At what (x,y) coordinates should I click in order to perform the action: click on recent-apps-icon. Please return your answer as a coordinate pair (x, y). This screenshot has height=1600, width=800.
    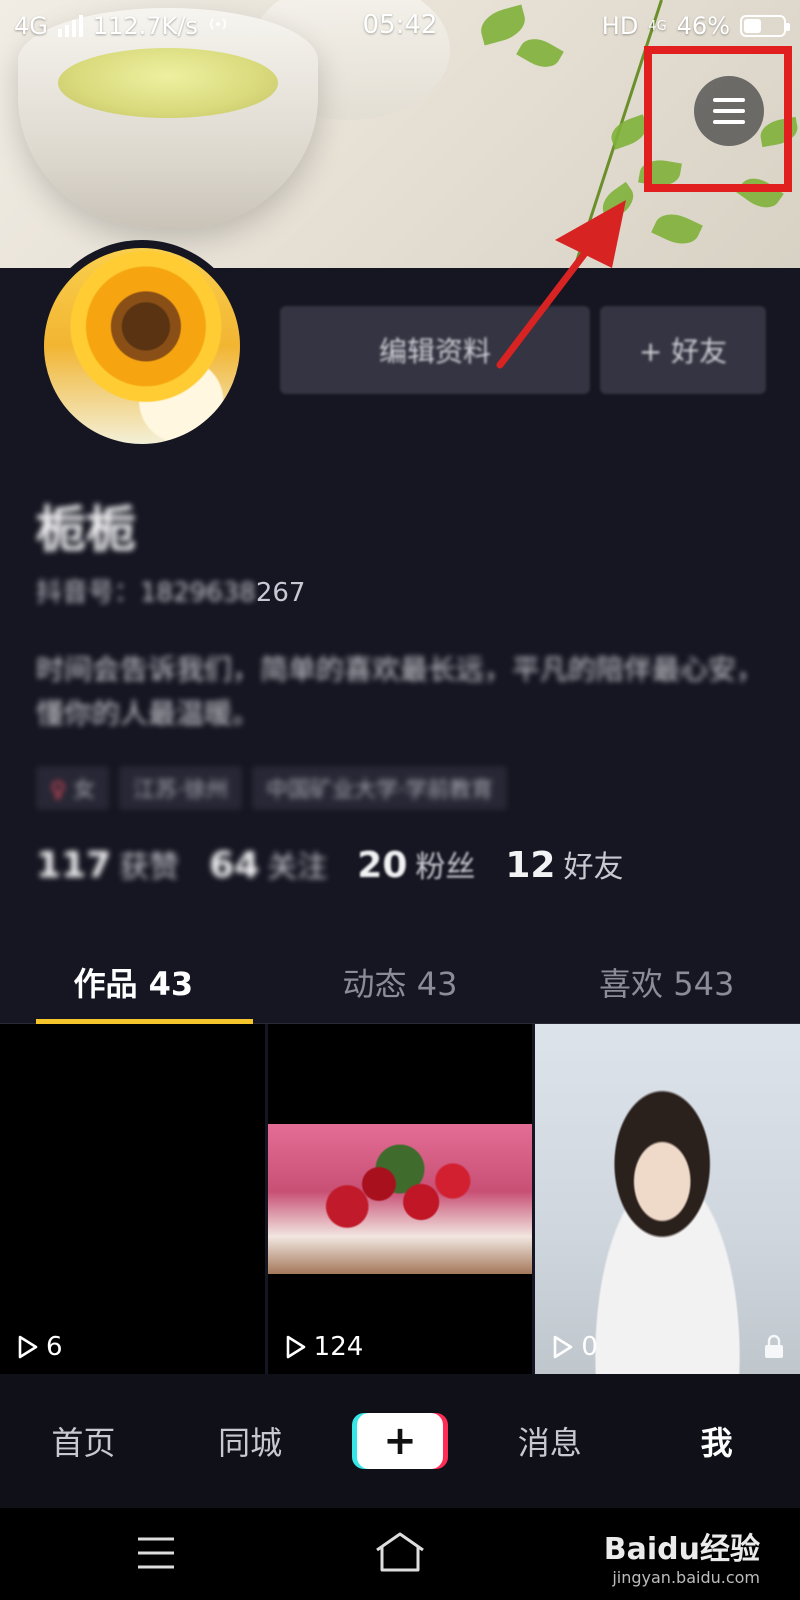
    Looking at the image, I should click on (156, 1553).